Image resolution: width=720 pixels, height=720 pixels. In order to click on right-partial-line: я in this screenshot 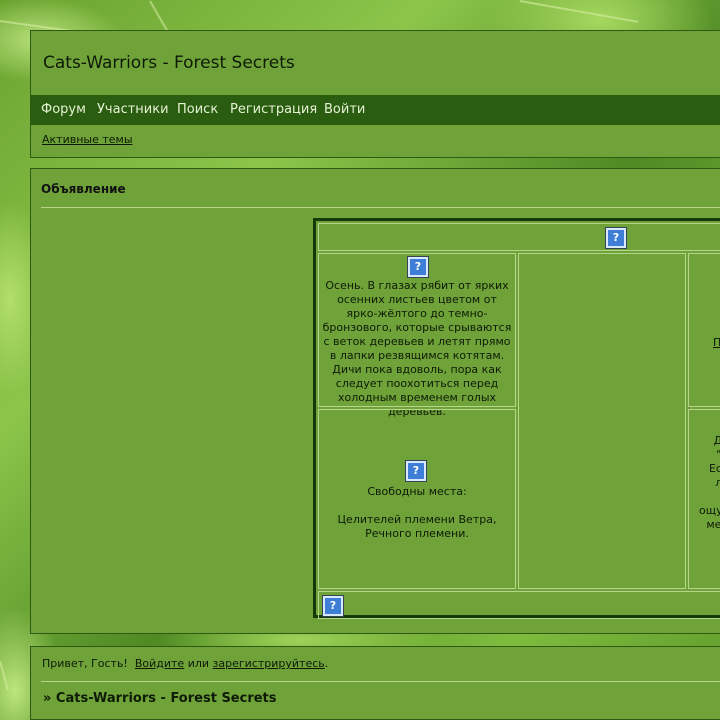, I will do `click(704, 539)`.